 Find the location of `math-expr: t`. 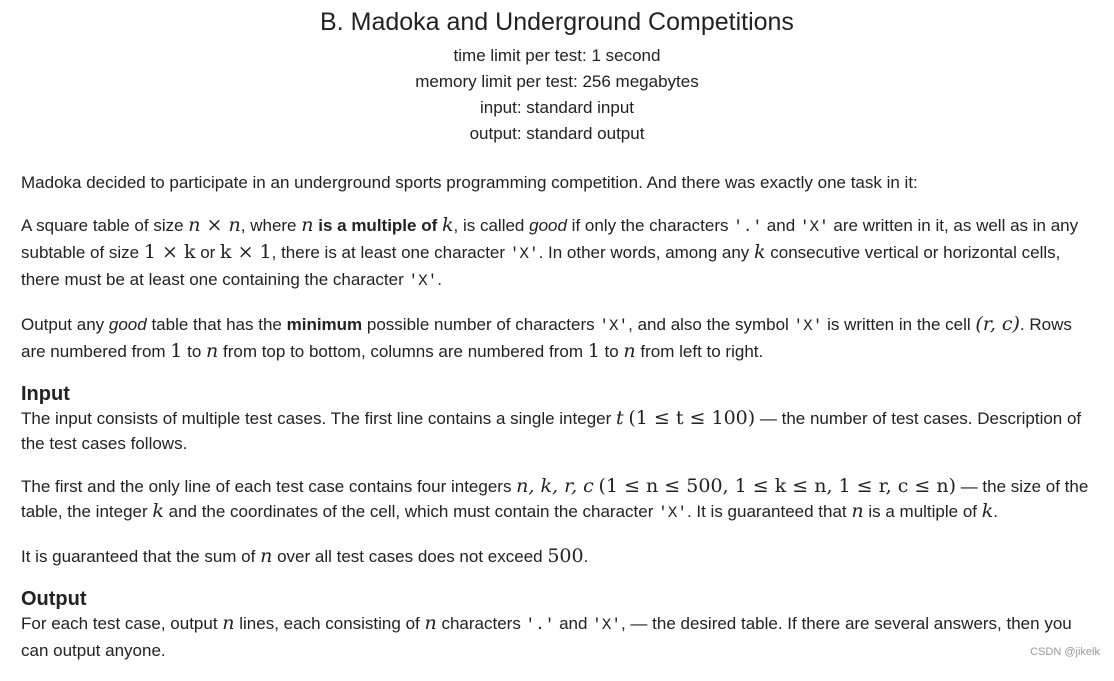

math-expr: t is located at coordinates (619, 418).